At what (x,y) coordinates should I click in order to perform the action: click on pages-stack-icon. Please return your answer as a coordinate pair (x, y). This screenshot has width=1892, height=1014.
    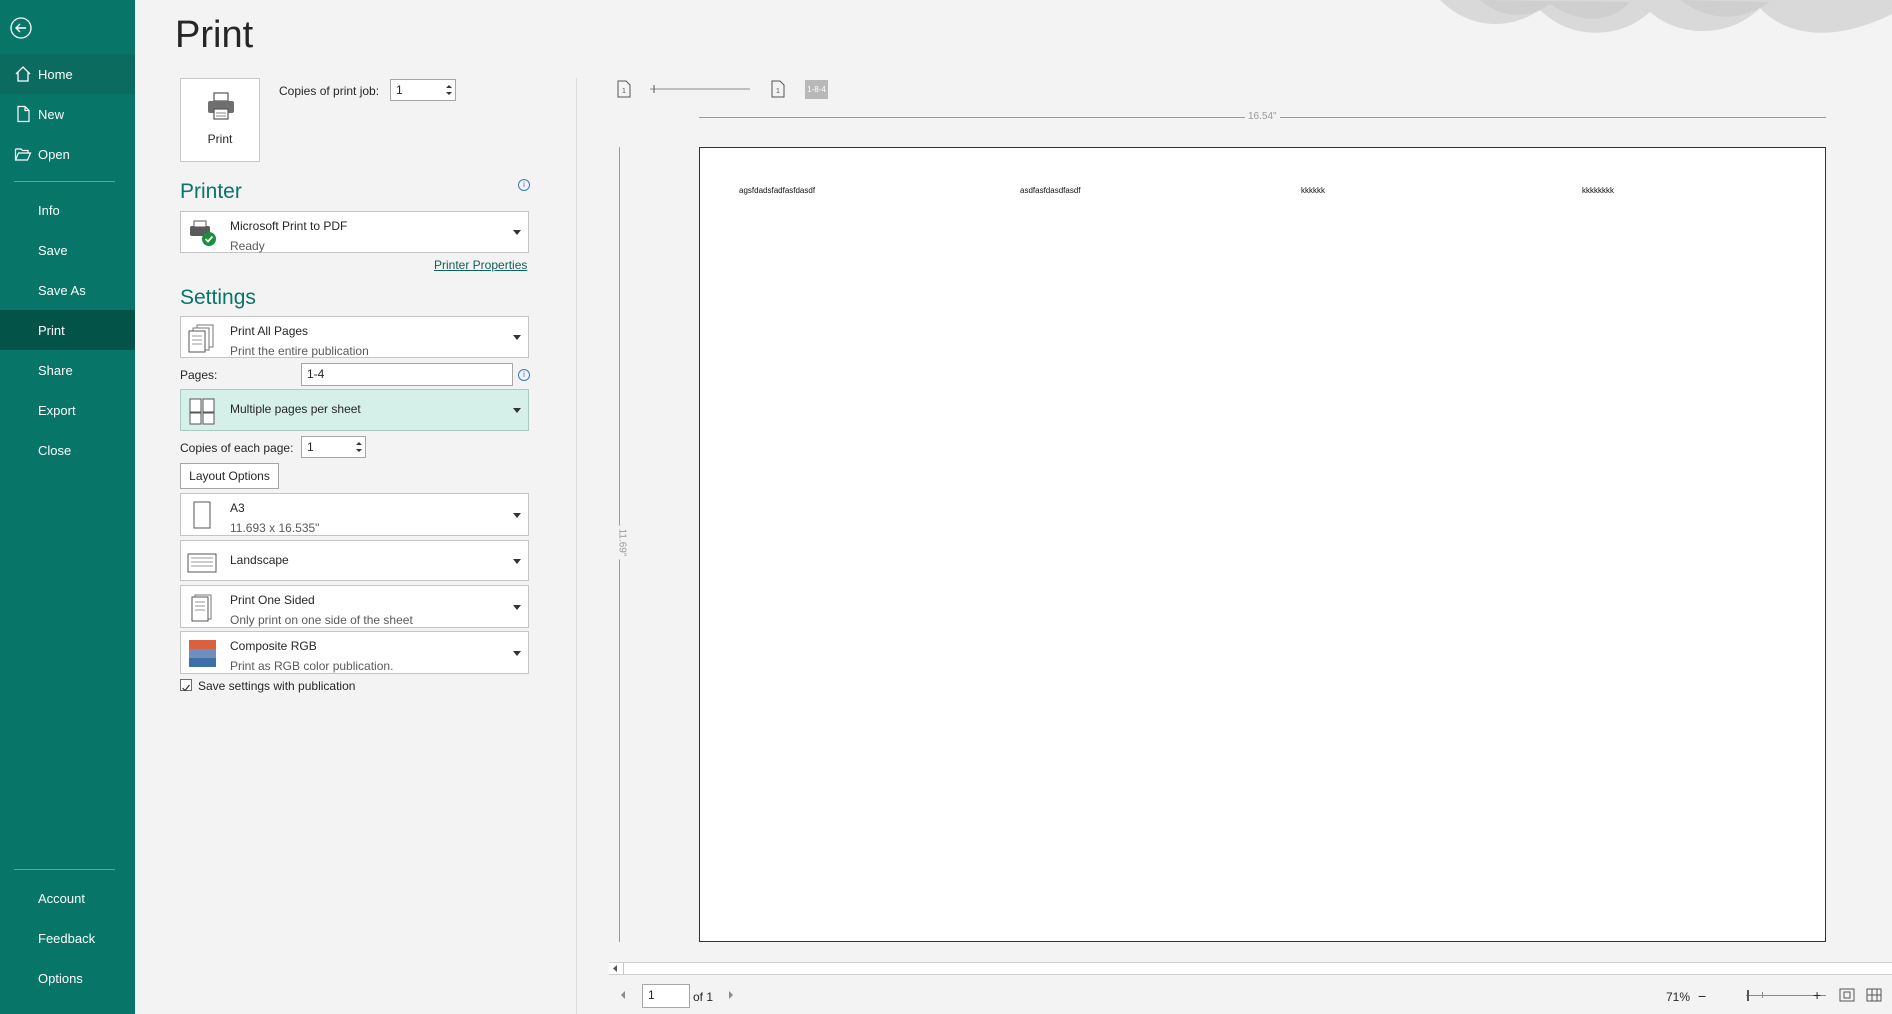
    Looking at the image, I should click on (201, 338).